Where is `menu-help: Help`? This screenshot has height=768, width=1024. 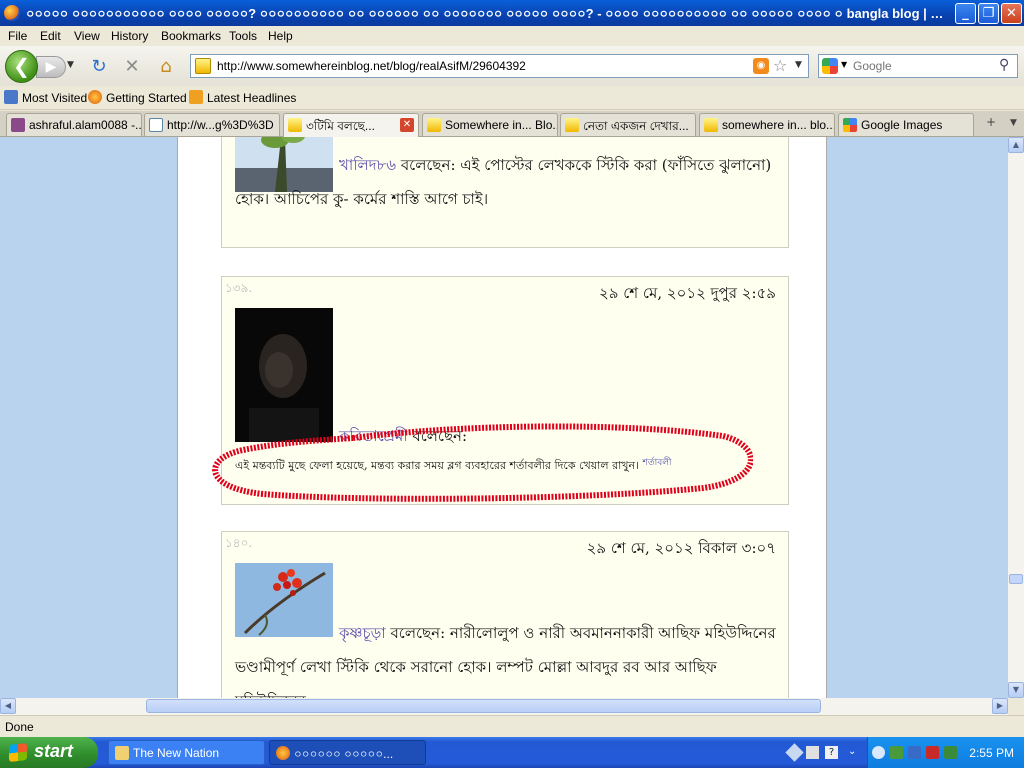
menu-help: Help is located at coordinates (280, 36).